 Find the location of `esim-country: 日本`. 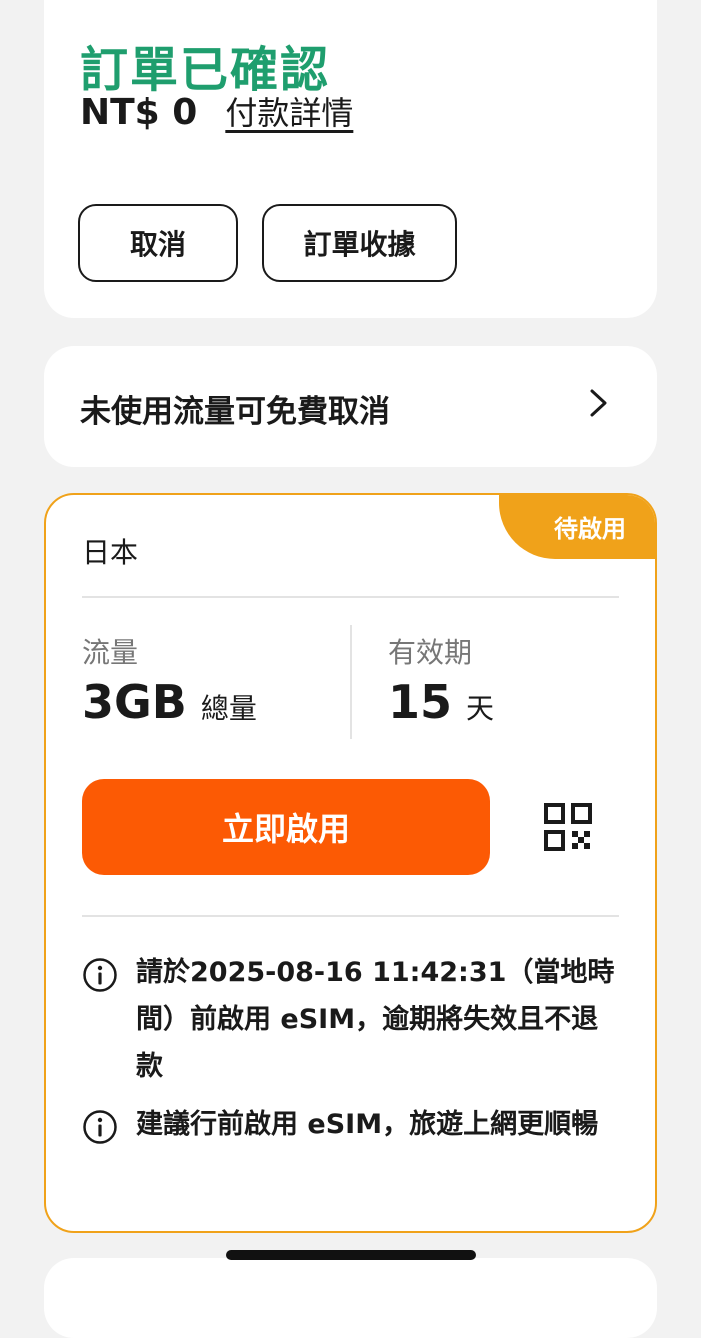

esim-country: 日本 is located at coordinates (110, 552).